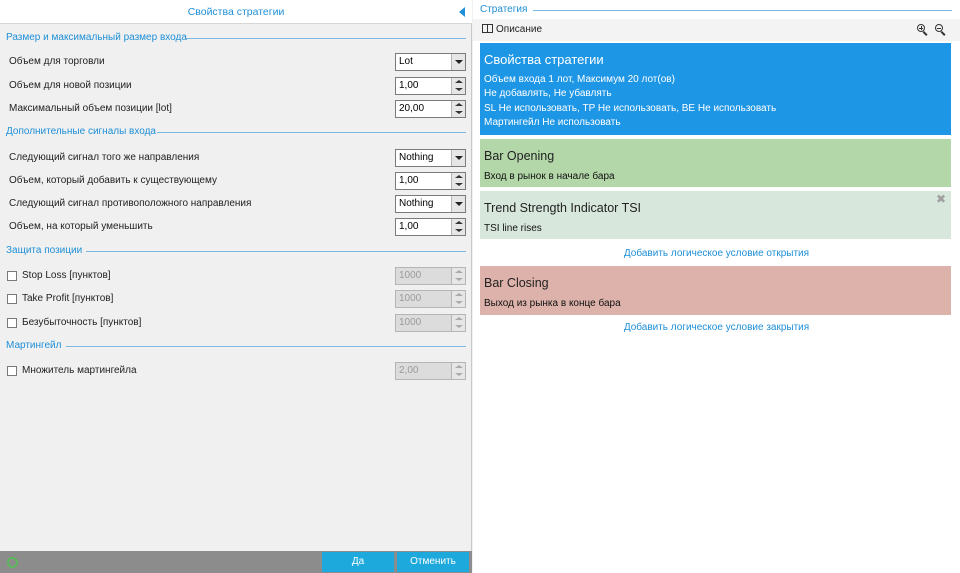  What do you see at coordinates (715, 163) in the screenshot?
I see `open-condition-card: Bar Opening Вход в рынок в начале бара` at bounding box center [715, 163].